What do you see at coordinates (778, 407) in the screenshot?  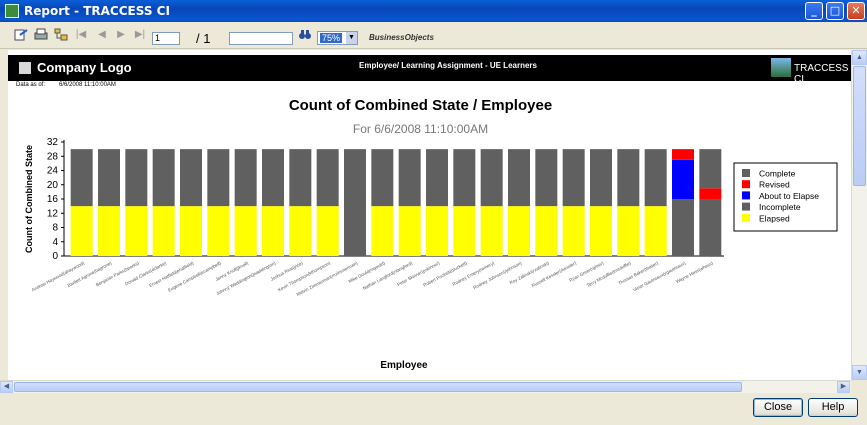 I see `close-button: Close` at bounding box center [778, 407].